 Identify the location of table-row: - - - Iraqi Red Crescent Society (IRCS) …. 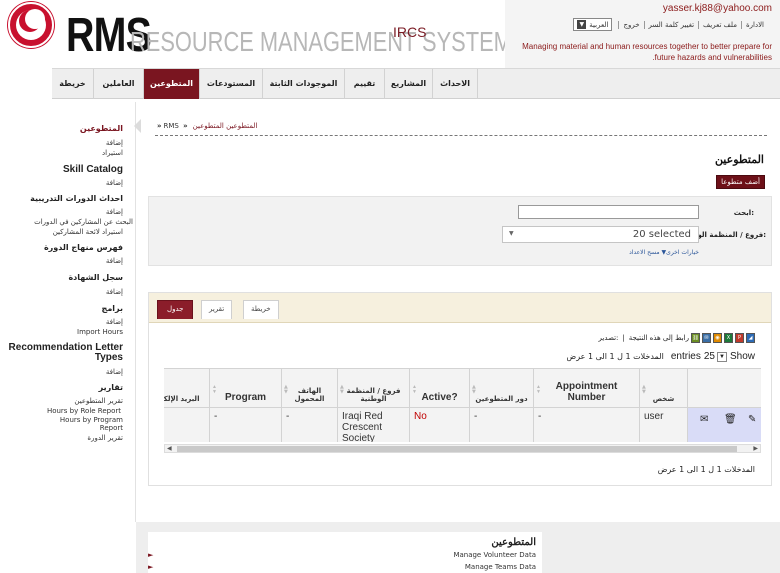
(462, 424).